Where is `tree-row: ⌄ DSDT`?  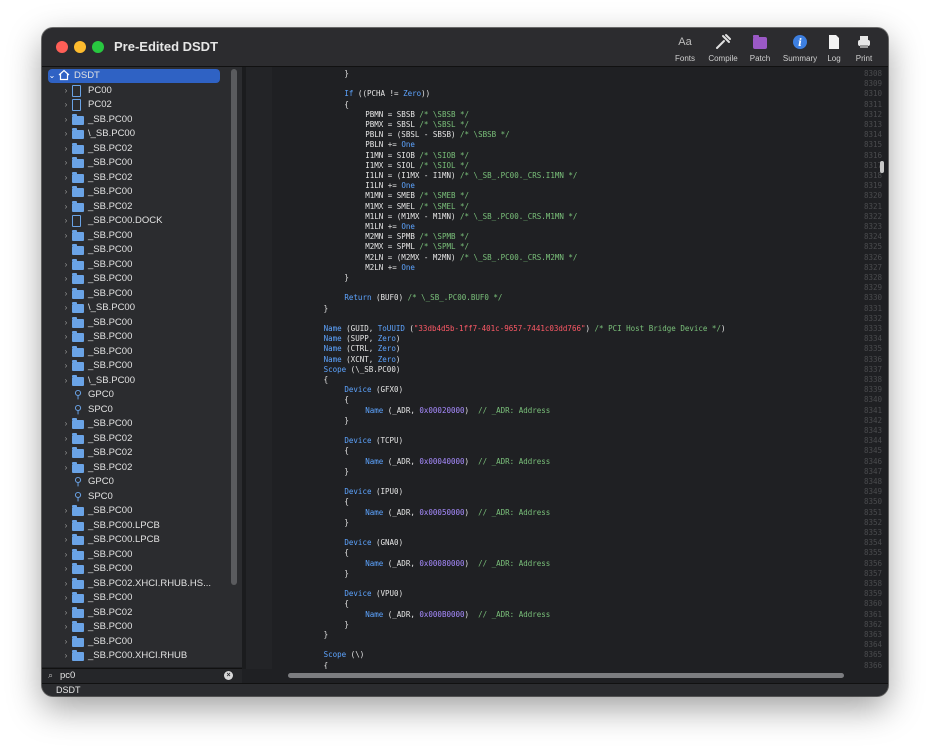
tree-row: ⌄ DSDT is located at coordinates (134, 76).